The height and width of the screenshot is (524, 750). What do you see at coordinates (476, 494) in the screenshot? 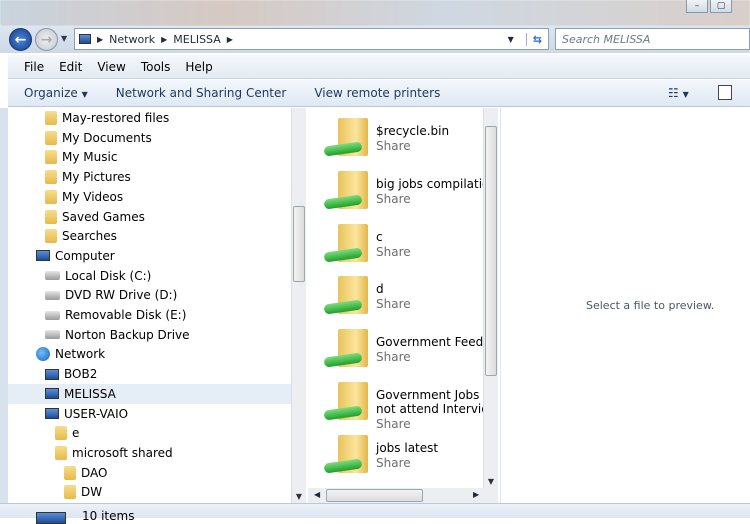
I see `scroll-right-arrow: ▶` at bounding box center [476, 494].